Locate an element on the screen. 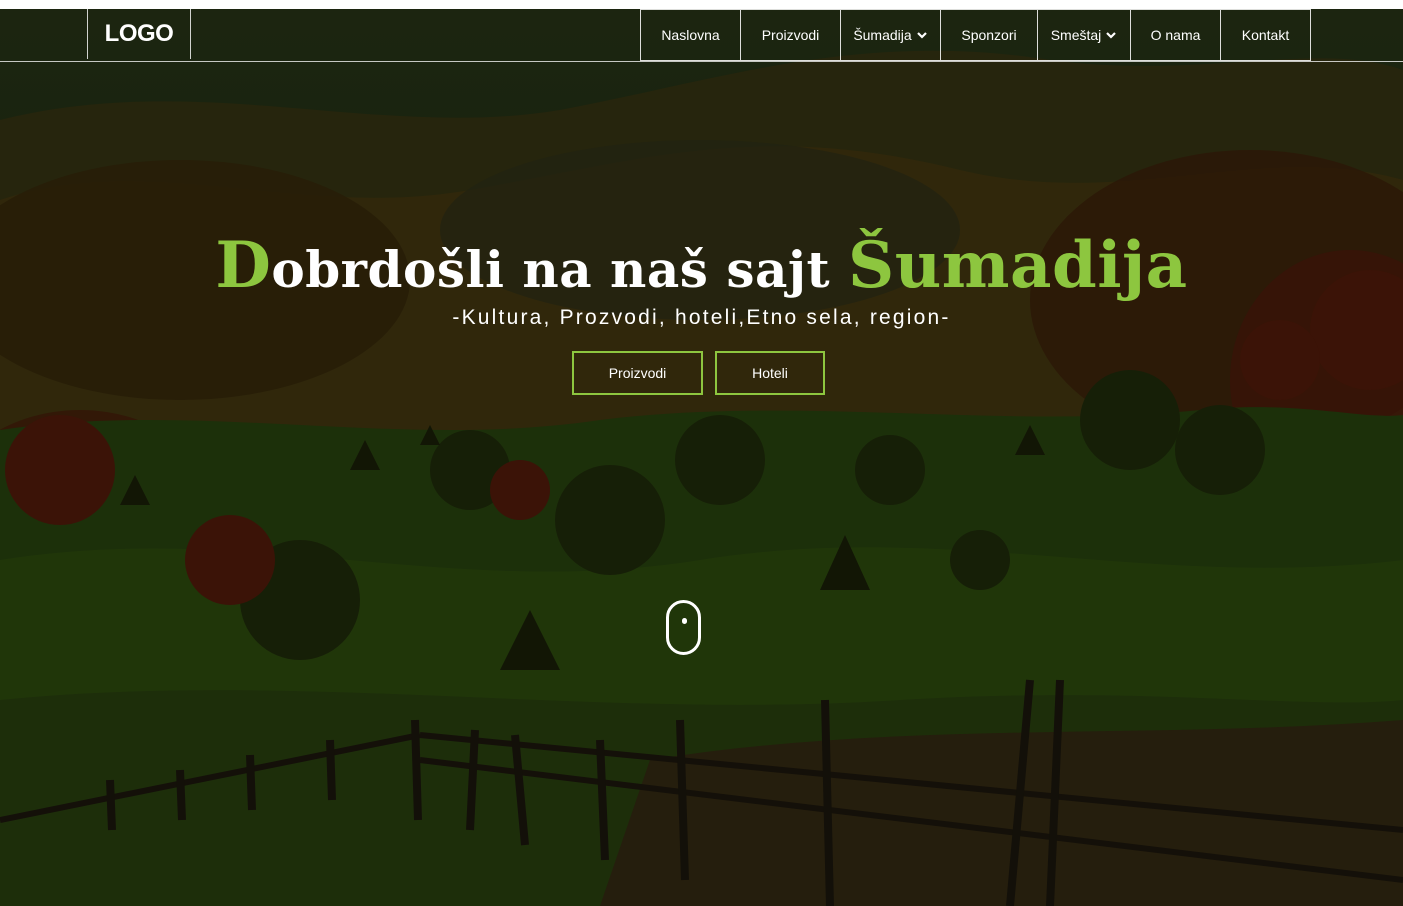 The height and width of the screenshot is (906, 1403). hero-title-text: obrdošli na naš sajt is located at coordinates (559, 269).